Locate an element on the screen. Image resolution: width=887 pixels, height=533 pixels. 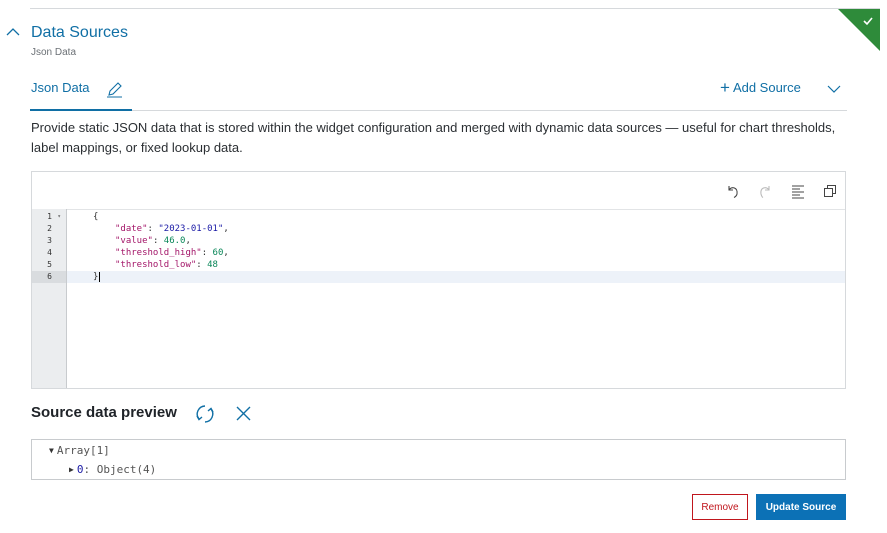
copy-icon is located at coordinates (830, 191).